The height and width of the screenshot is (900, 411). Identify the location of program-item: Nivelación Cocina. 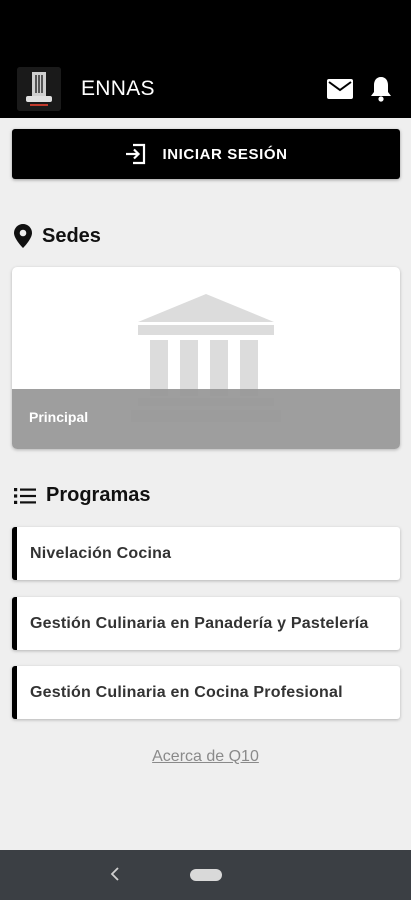
(206, 553).